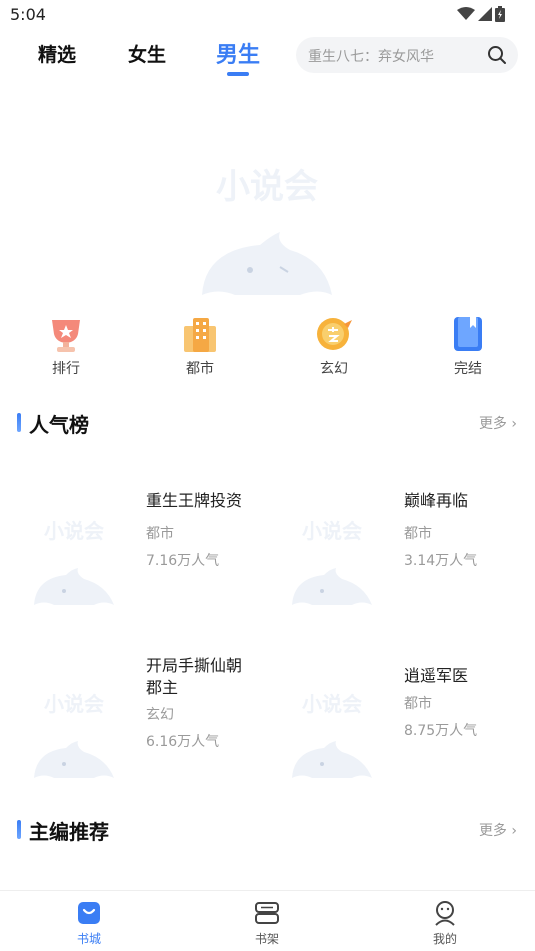 The width and height of the screenshot is (535, 951). I want to click on book-title: 重生王牌投资, so click(194, 500).